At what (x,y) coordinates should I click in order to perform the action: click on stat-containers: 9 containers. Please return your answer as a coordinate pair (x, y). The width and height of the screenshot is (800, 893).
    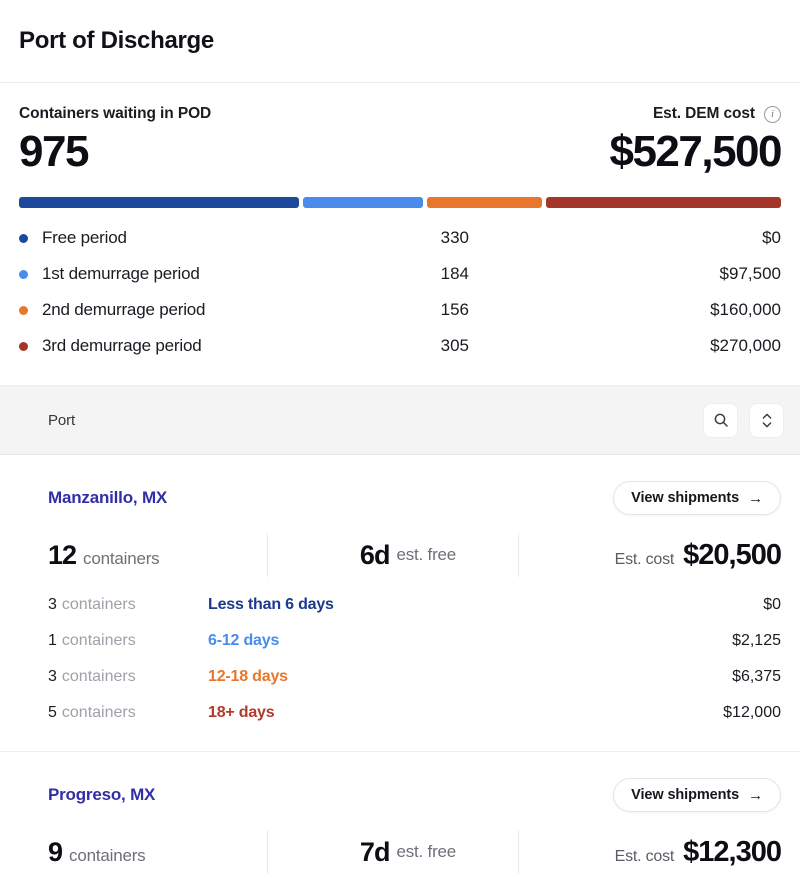
    Looking at the image, I should click on (157, 852).